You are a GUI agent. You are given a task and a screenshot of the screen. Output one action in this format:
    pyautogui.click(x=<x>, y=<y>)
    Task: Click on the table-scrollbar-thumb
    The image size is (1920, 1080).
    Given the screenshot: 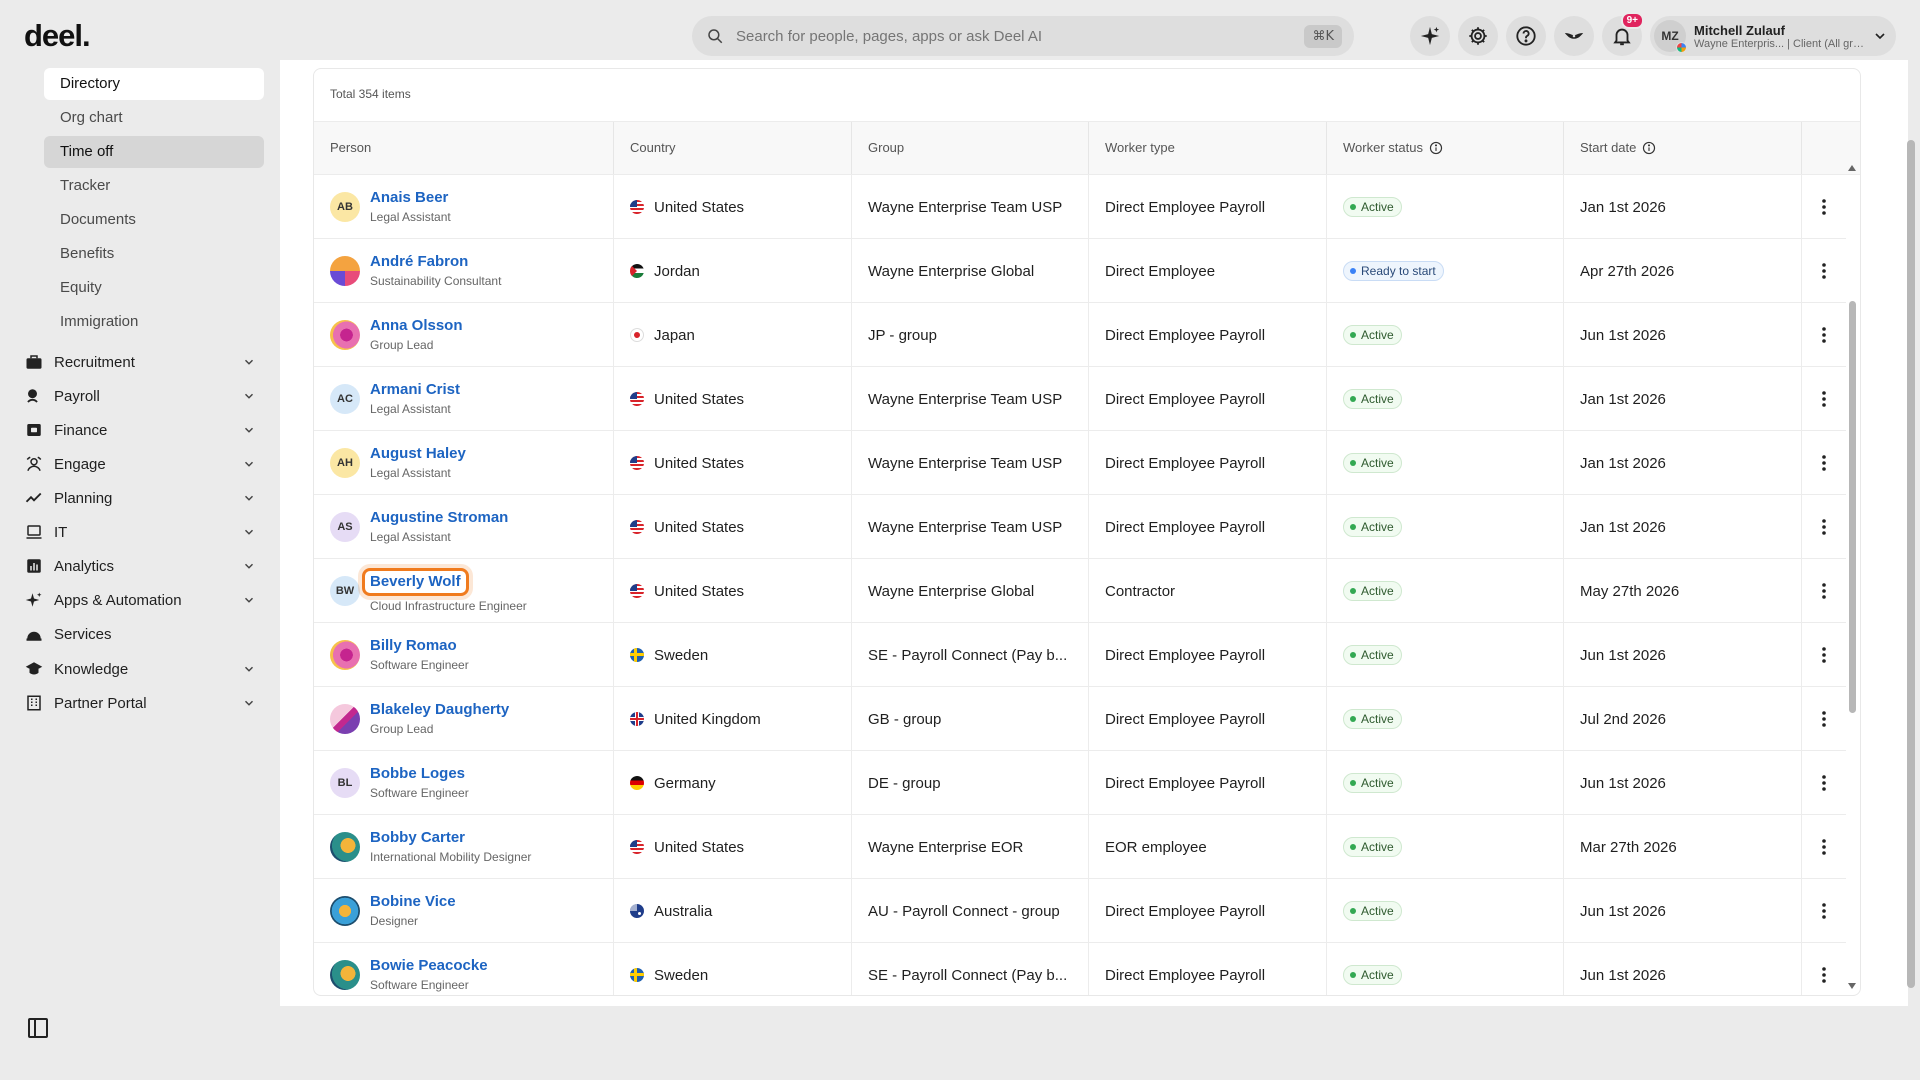 What is the action you would take?
    pyautogui.click(x=1852, y=507)
    